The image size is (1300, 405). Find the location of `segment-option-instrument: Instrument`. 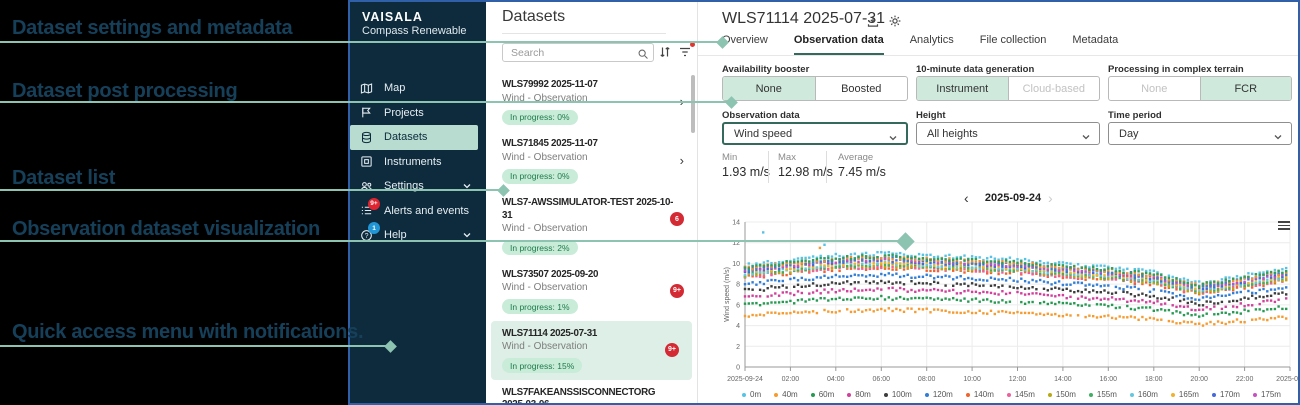

segment-option-instrument: Instrument is located at coordinates (962, 88).